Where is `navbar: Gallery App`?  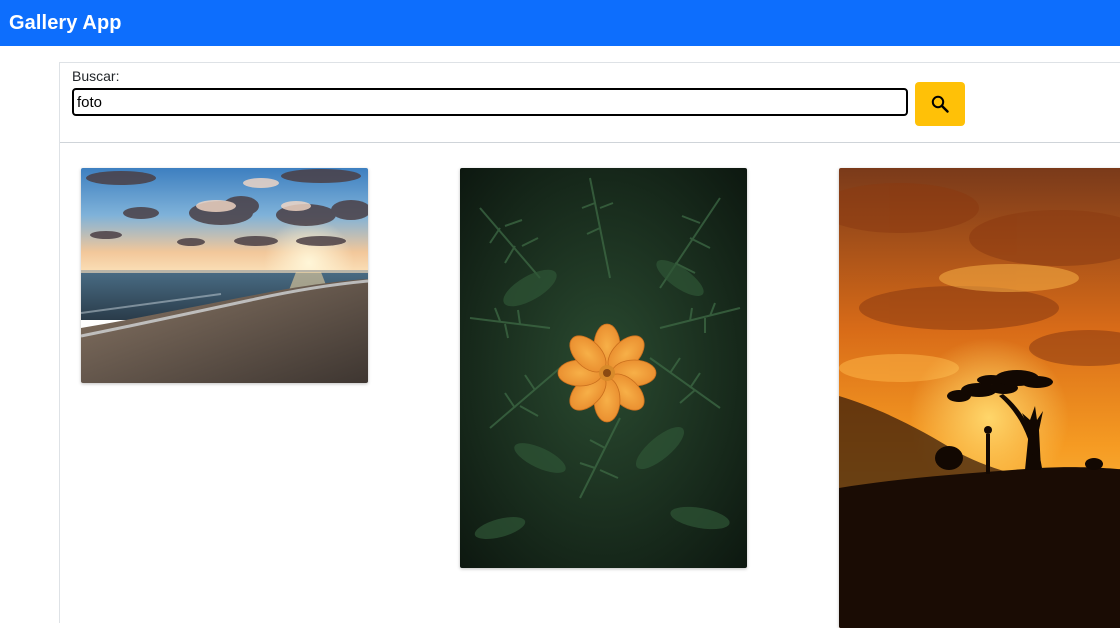
navbar: Gallery App is located at coordinates (560, 23).